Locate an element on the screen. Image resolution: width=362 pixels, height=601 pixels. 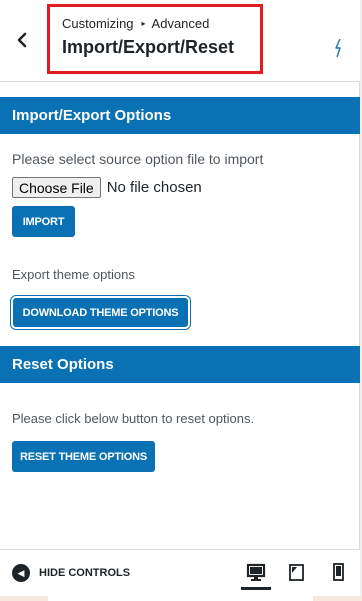
tablet-preview-button is located at coordinates (297, 575).